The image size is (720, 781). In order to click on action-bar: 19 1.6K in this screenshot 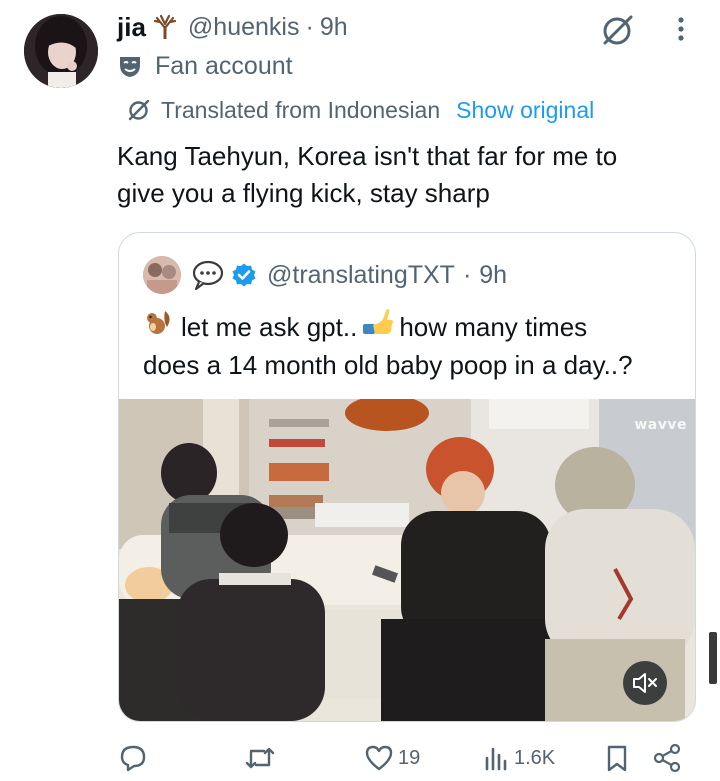, I will do `click(360, 758)`.